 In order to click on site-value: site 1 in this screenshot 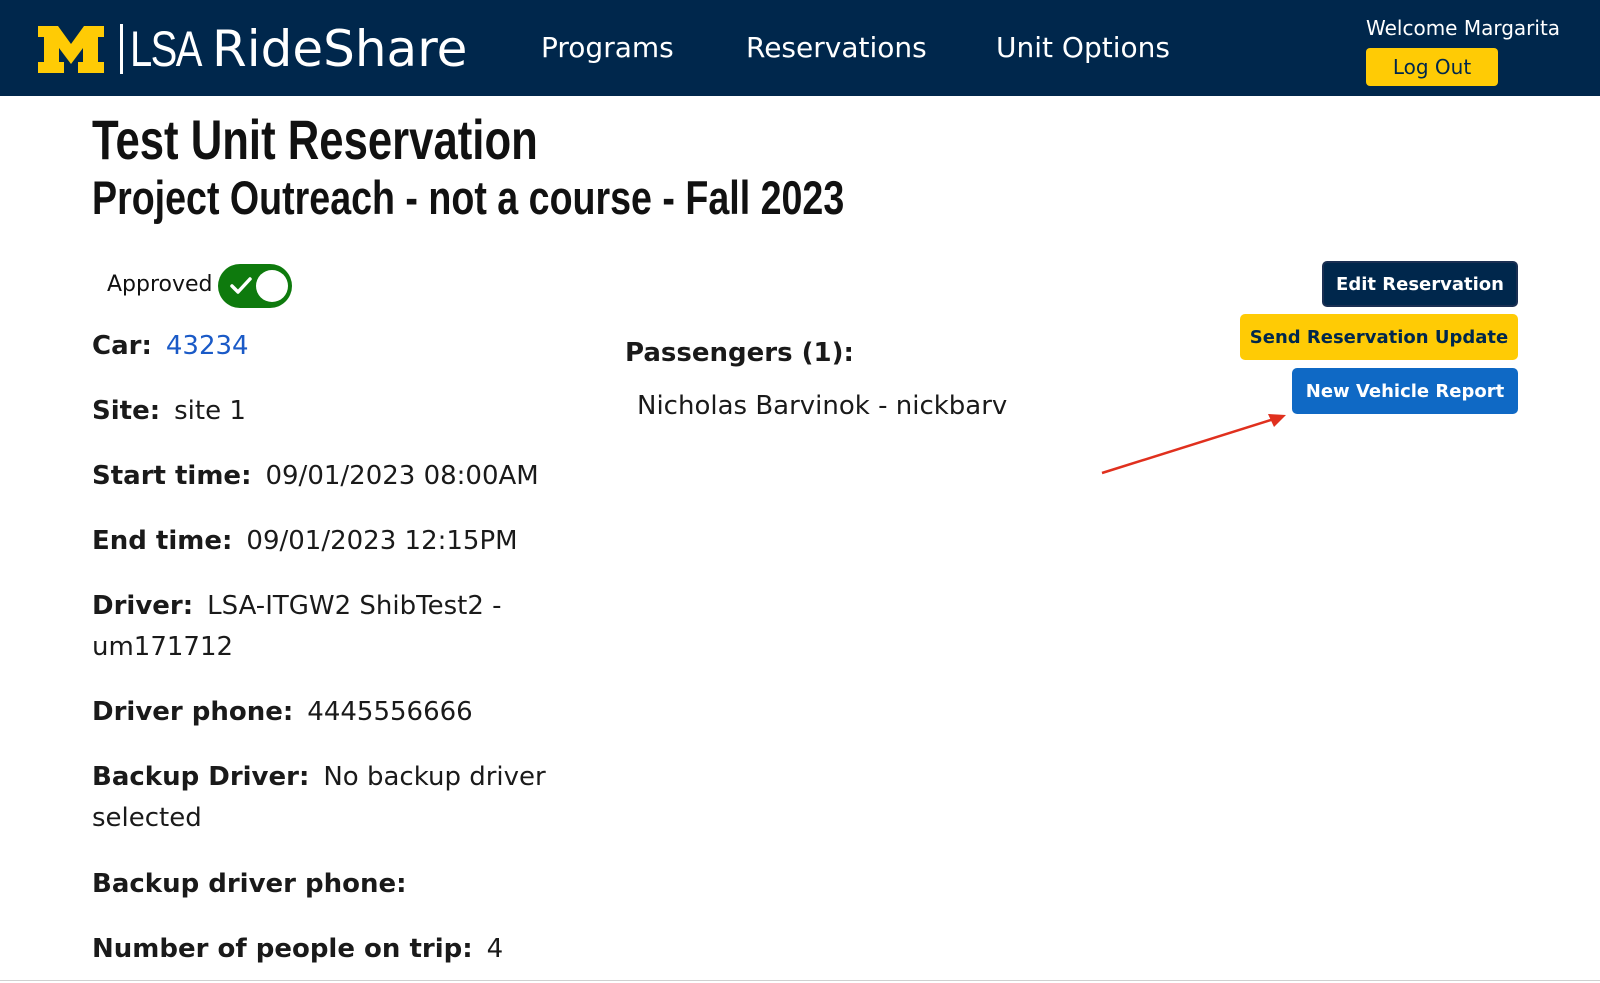, I will do `click(210, 411)`.